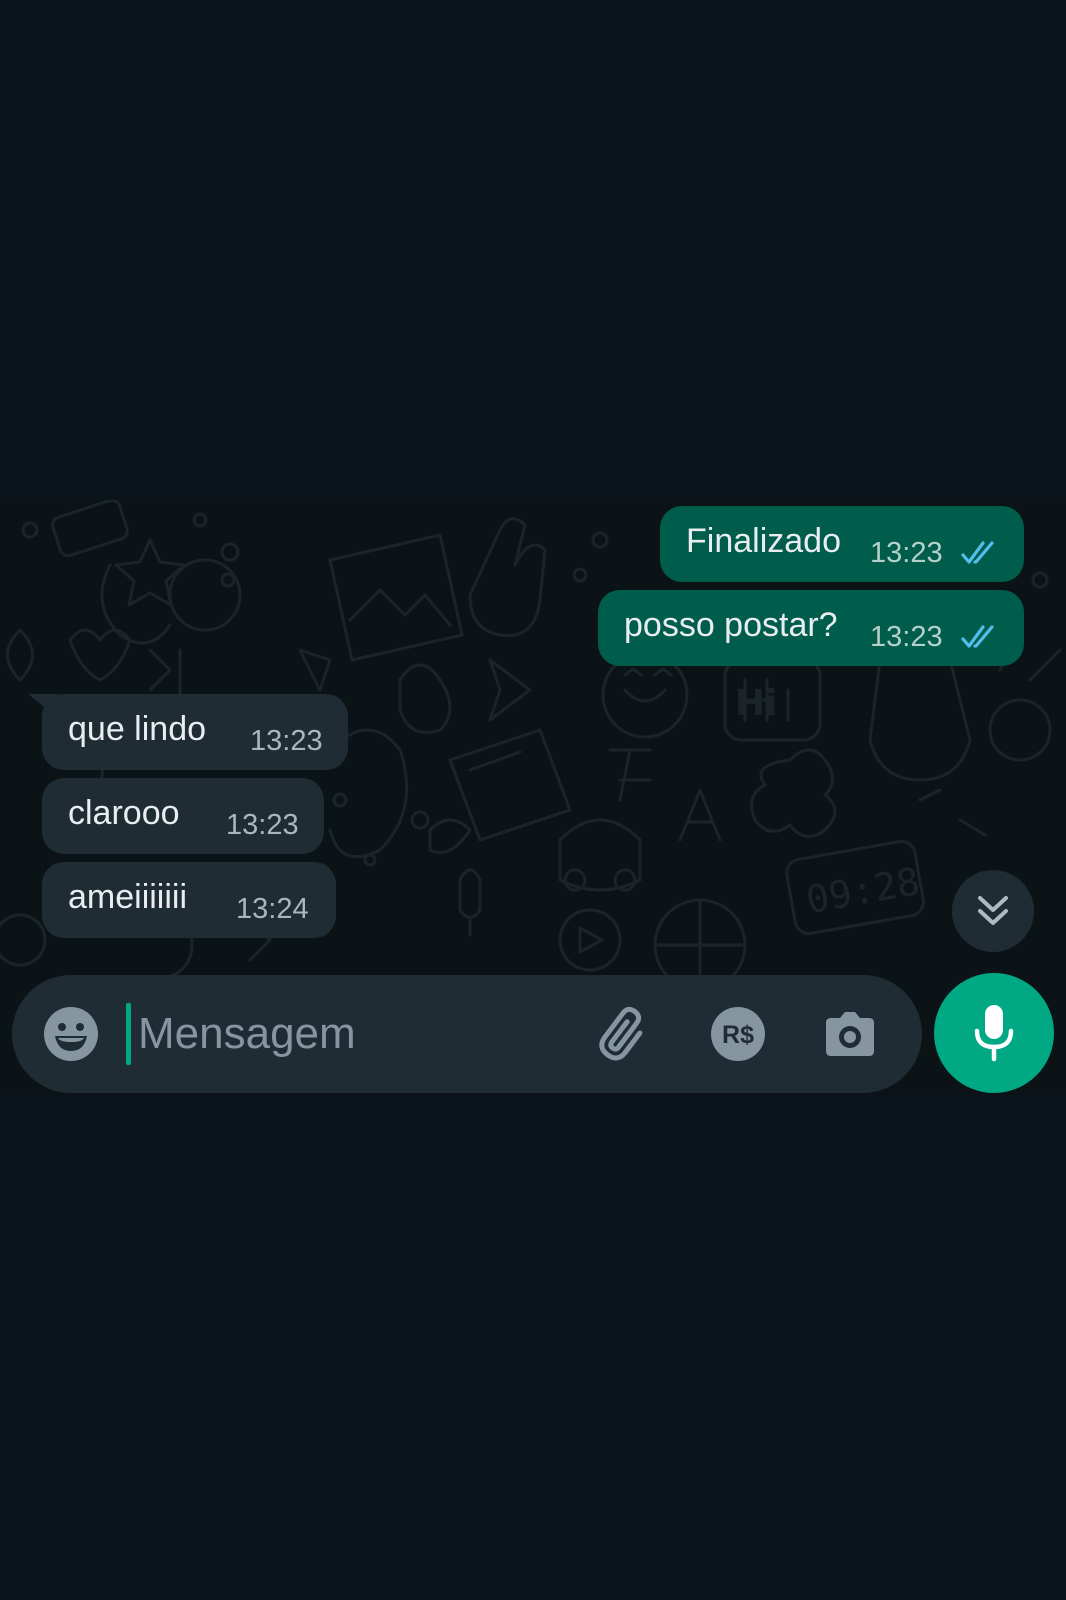 The width and height of the screenshot is (1066, 1600). Describe the element at coordinates (128, 897) in the screenshot. I see `message-text: ameiiiiiii` at that location.